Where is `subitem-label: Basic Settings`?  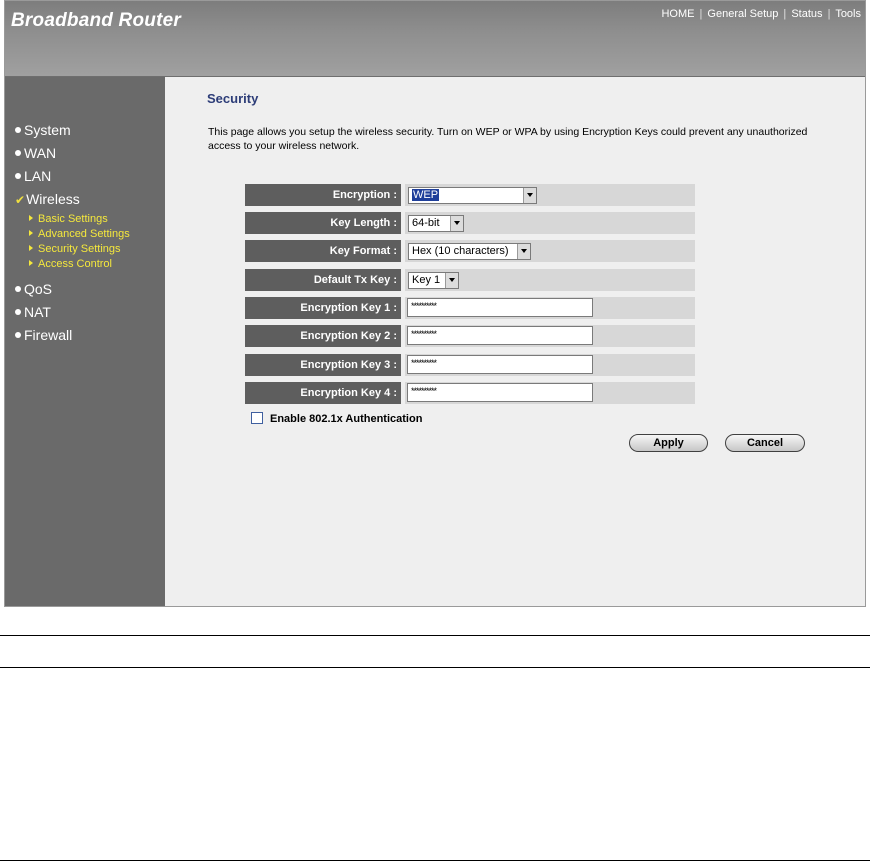
subitem-label: Basic Settings is located at coordinates (73, 219).